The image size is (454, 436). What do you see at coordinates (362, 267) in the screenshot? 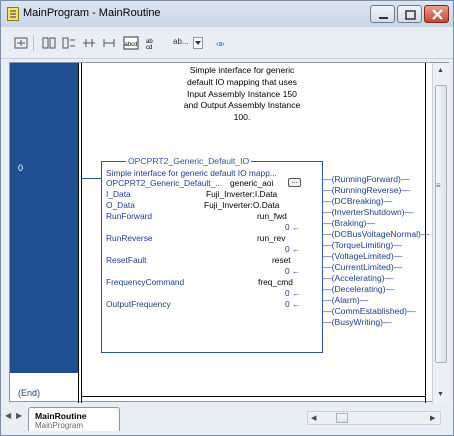
I see `output-coil: —(CurrentLimited)—` at bounding box center [362, 267].